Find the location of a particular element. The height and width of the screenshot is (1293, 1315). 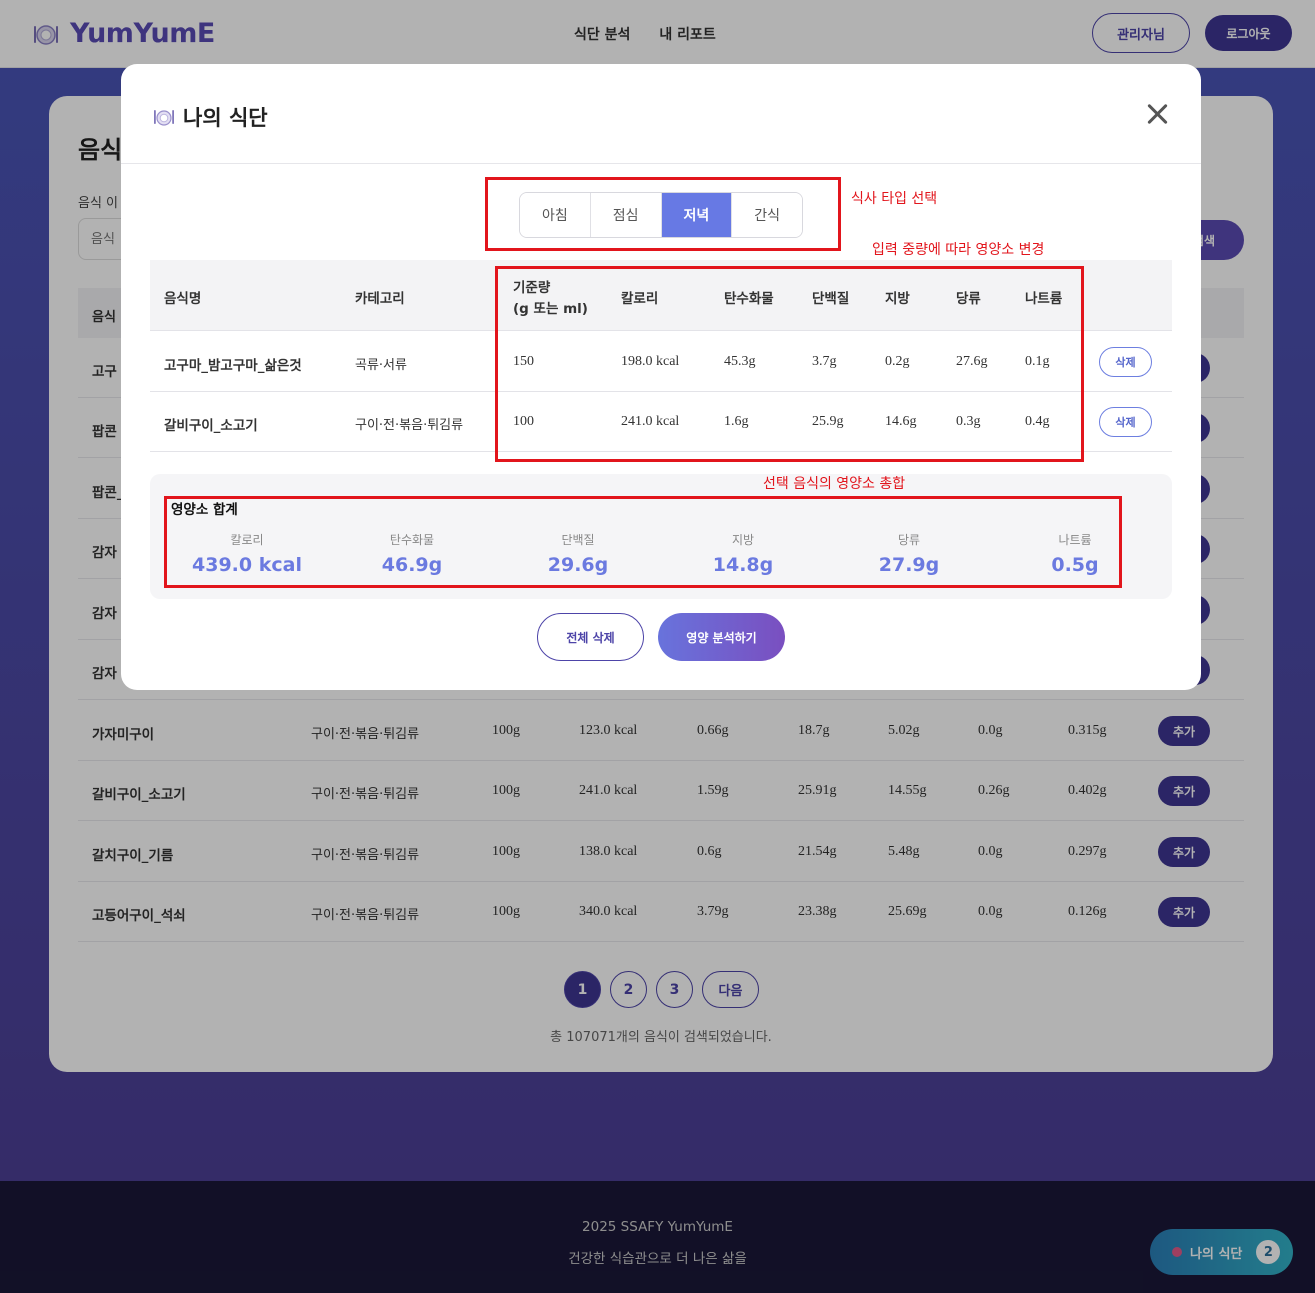

clear-all-button: 전체 삭제 is located at coordinates (590, 637).